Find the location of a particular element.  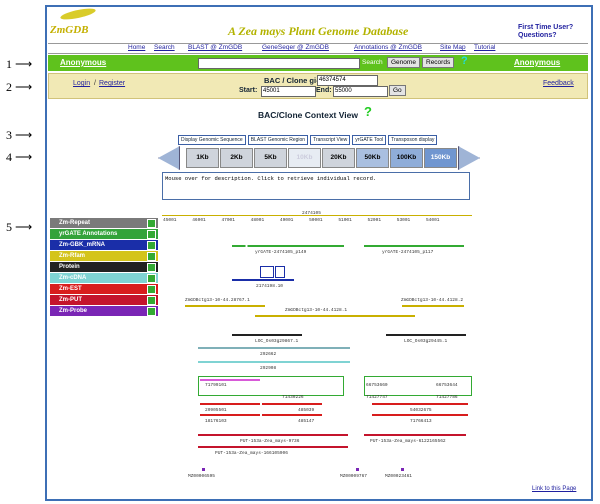

track-protein: Protein is located at coordinates (104, 267).